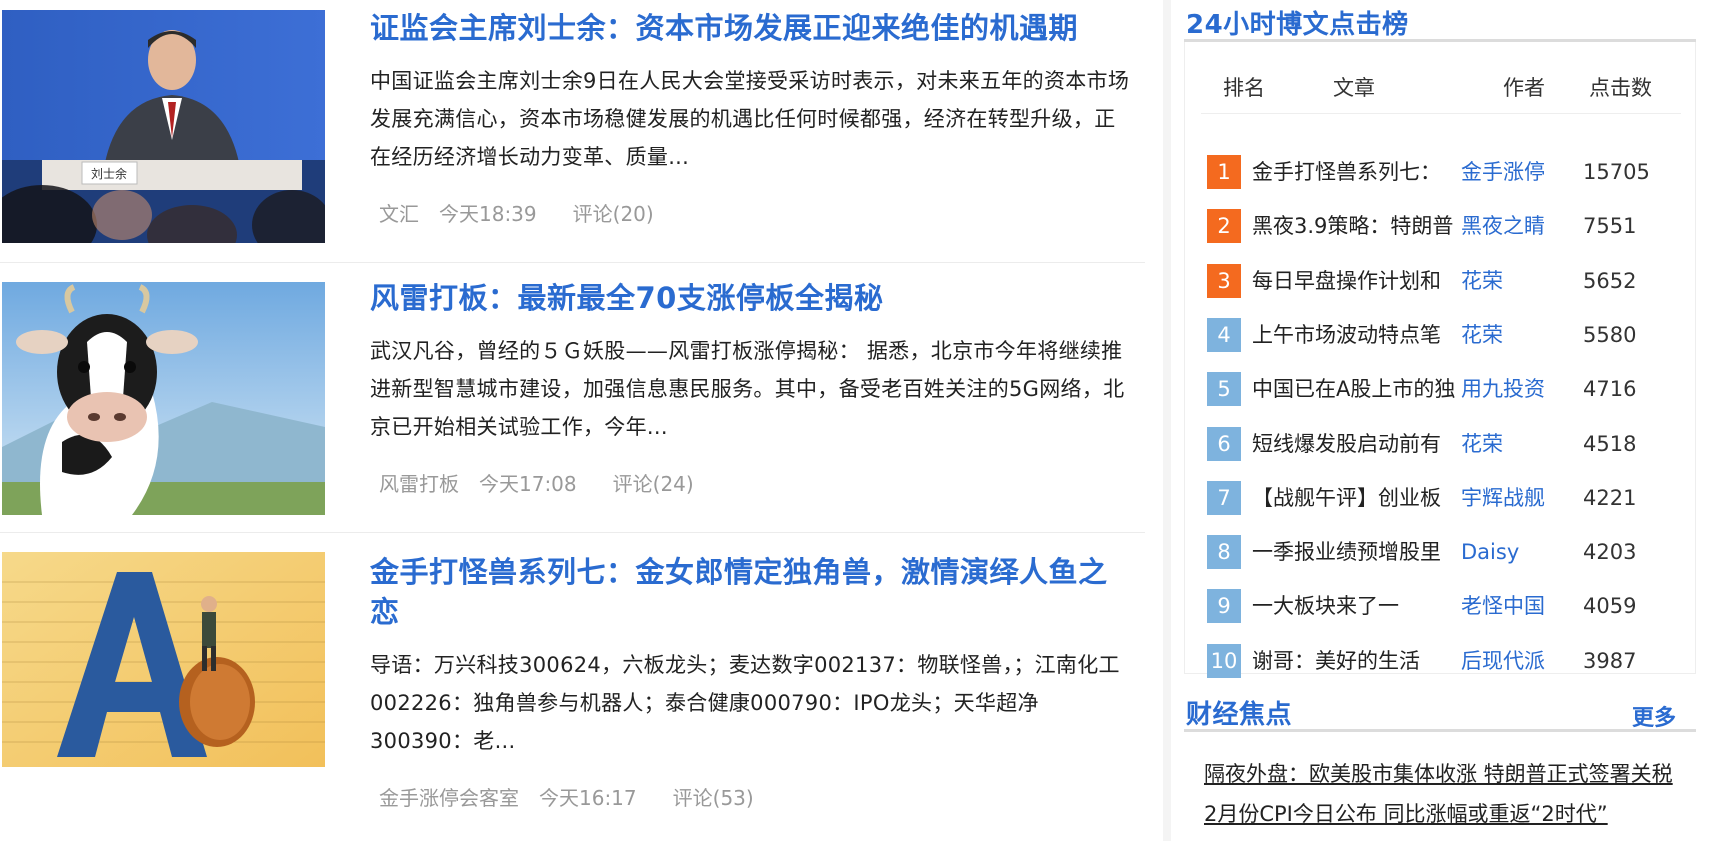  I want to click on article-thumbnail: 刘士余, so click(163, 126).